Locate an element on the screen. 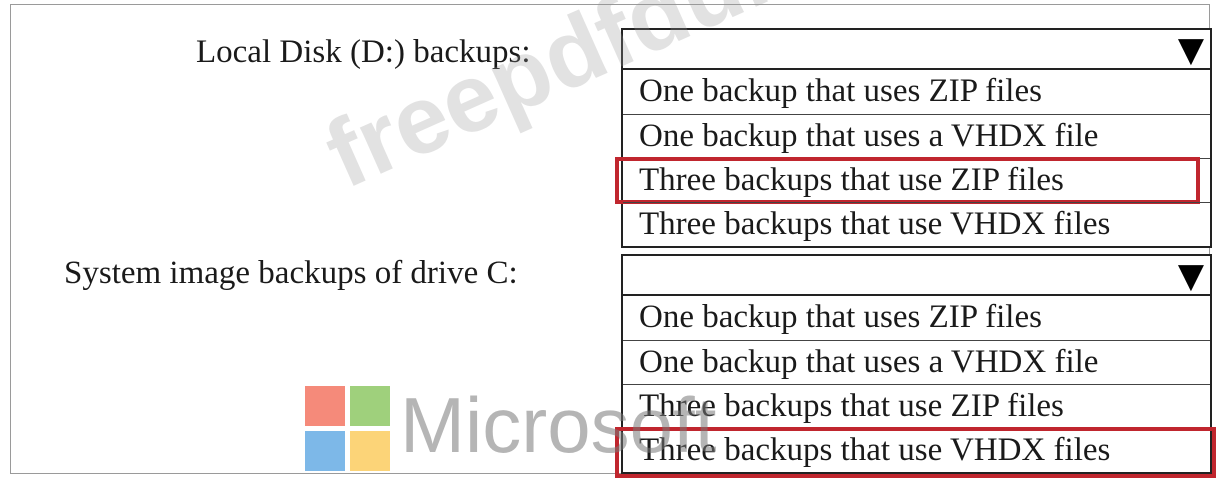 This screenshot has height=478, width=1217. select-box-system-image: ▼ is located at coordinates (916, 275).